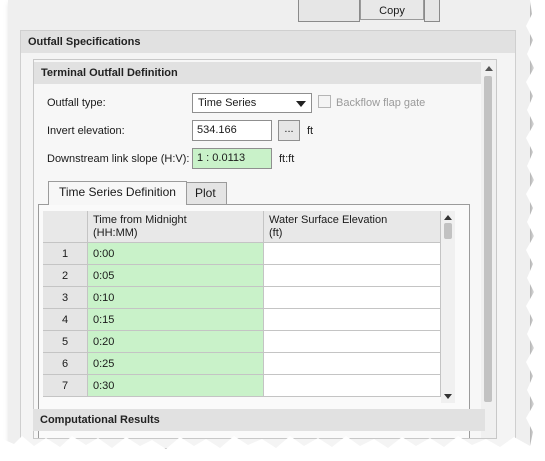 The image size is (545, 461). I want to click on row-number: 7, so click(65, 386).